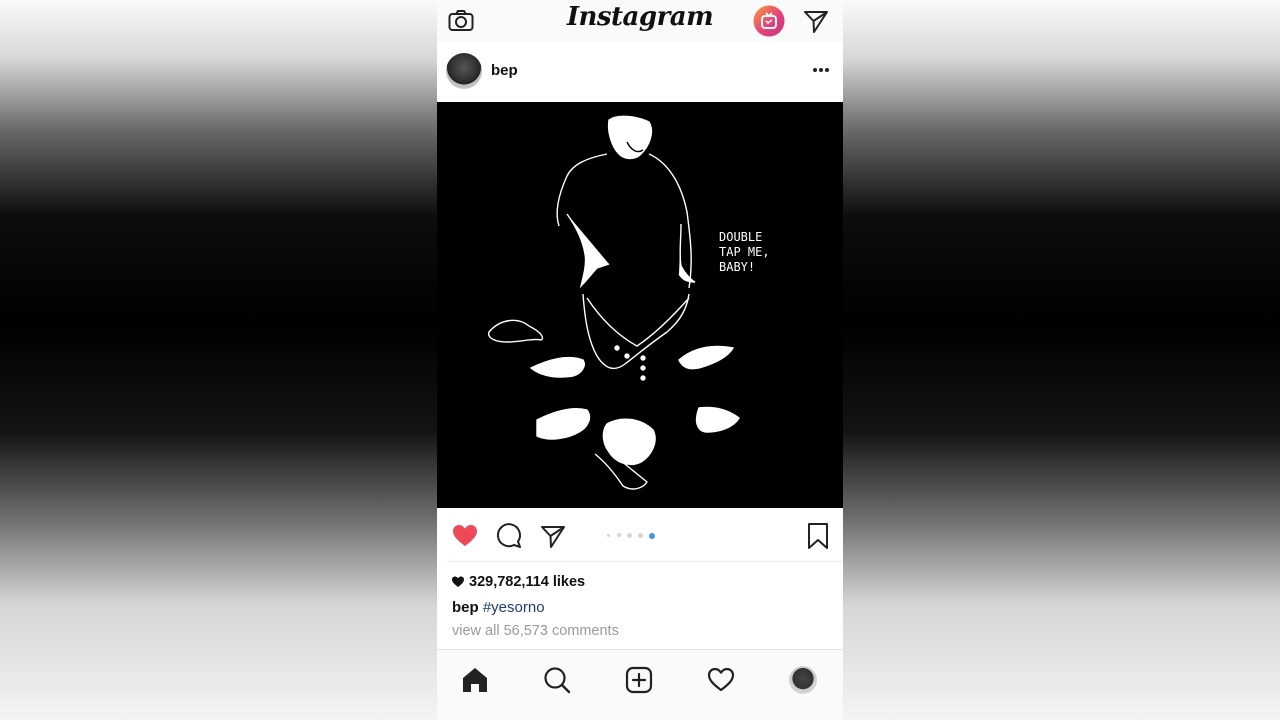  What do you see at coordinates (535, 631) in the screenshot?
I see `view-comments-link: view all 56,573 comments` at bounding box center [535, 631].